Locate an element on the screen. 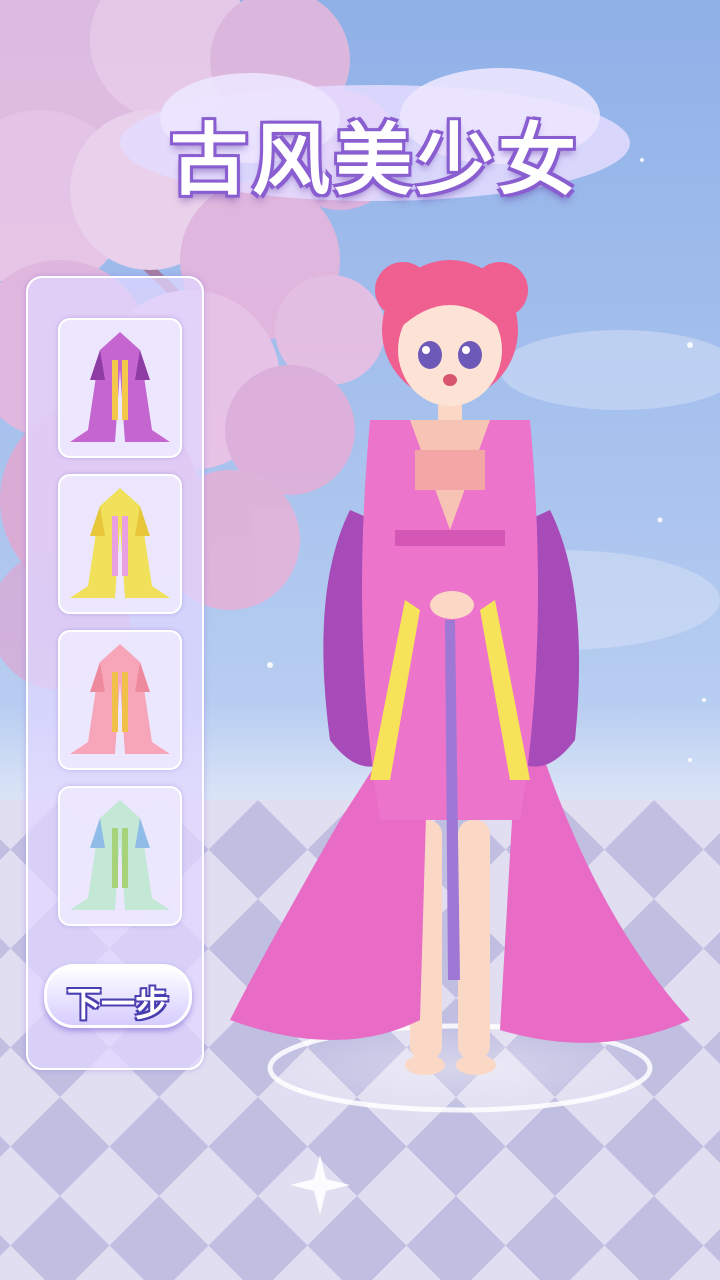  purple-hanfu-icon is located at coordinates (120, 387).